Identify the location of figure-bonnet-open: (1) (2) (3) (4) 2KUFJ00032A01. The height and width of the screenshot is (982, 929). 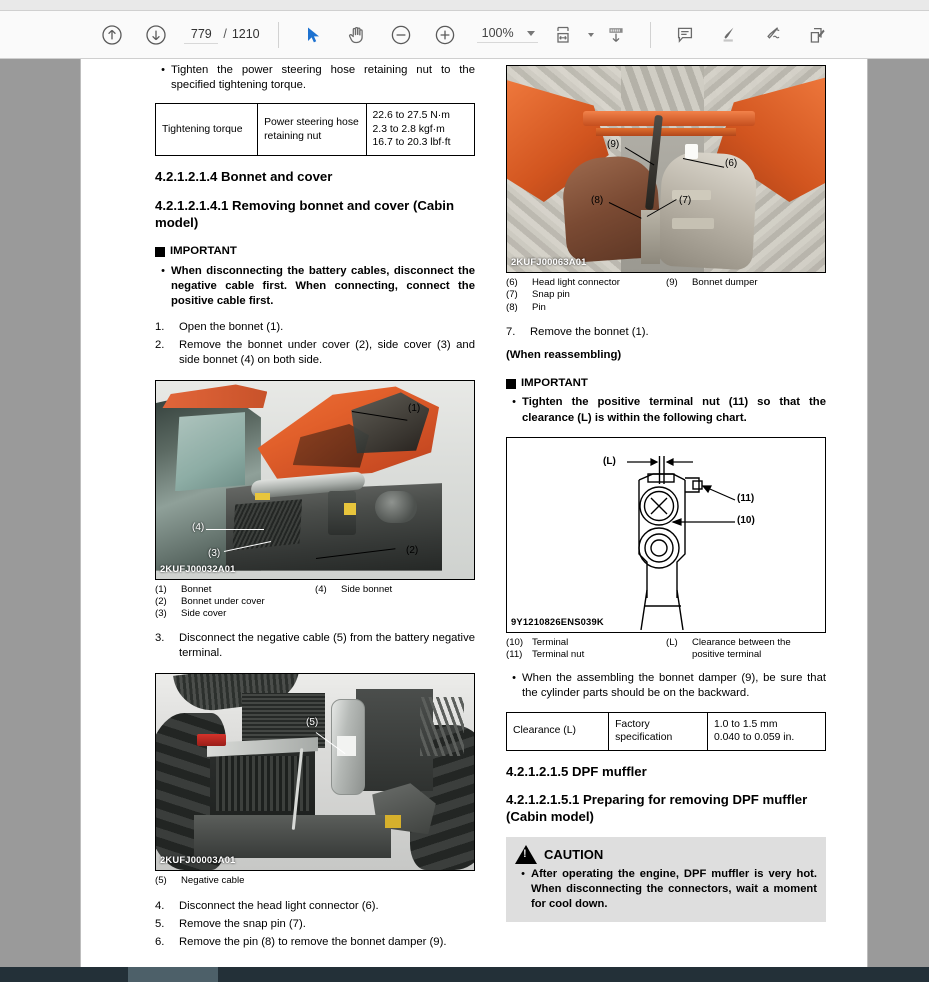
(315, 479).